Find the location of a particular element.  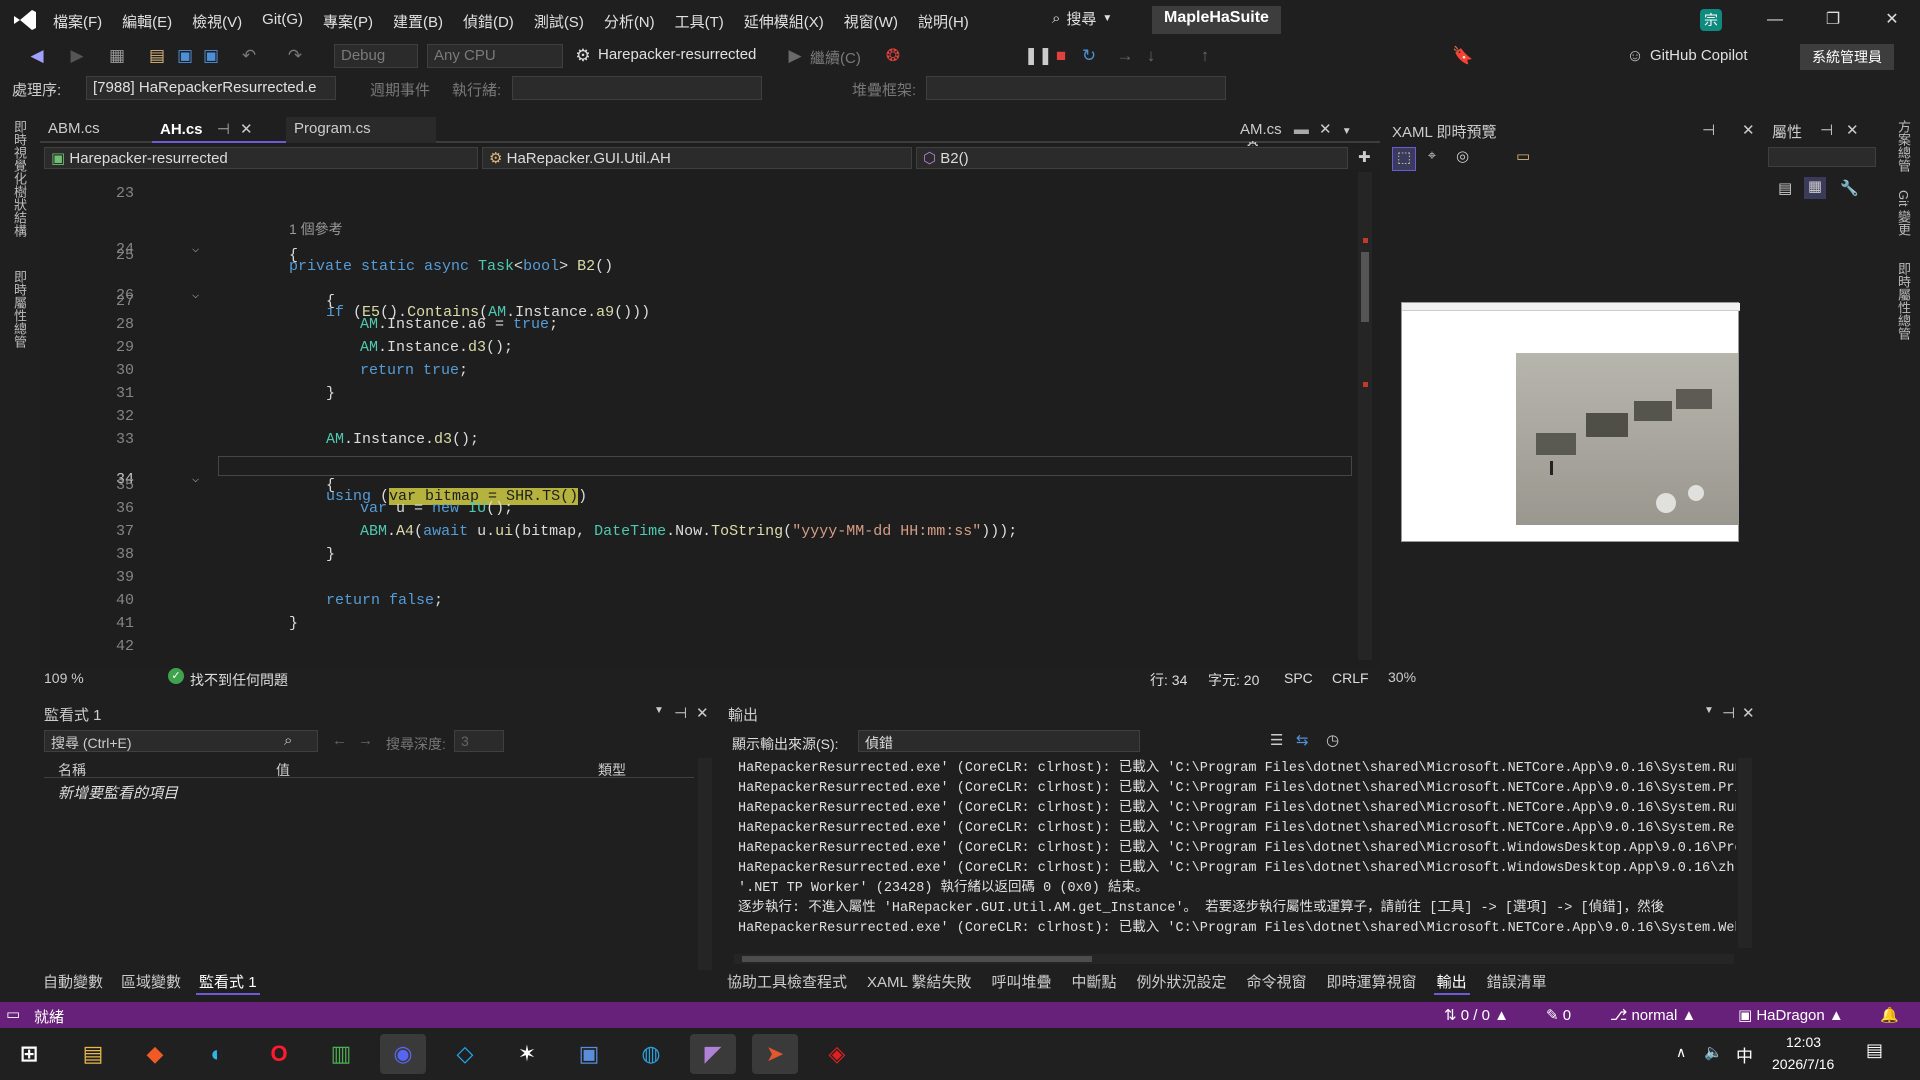

stop-icon: ■ is located at coordinates (1061, 56).